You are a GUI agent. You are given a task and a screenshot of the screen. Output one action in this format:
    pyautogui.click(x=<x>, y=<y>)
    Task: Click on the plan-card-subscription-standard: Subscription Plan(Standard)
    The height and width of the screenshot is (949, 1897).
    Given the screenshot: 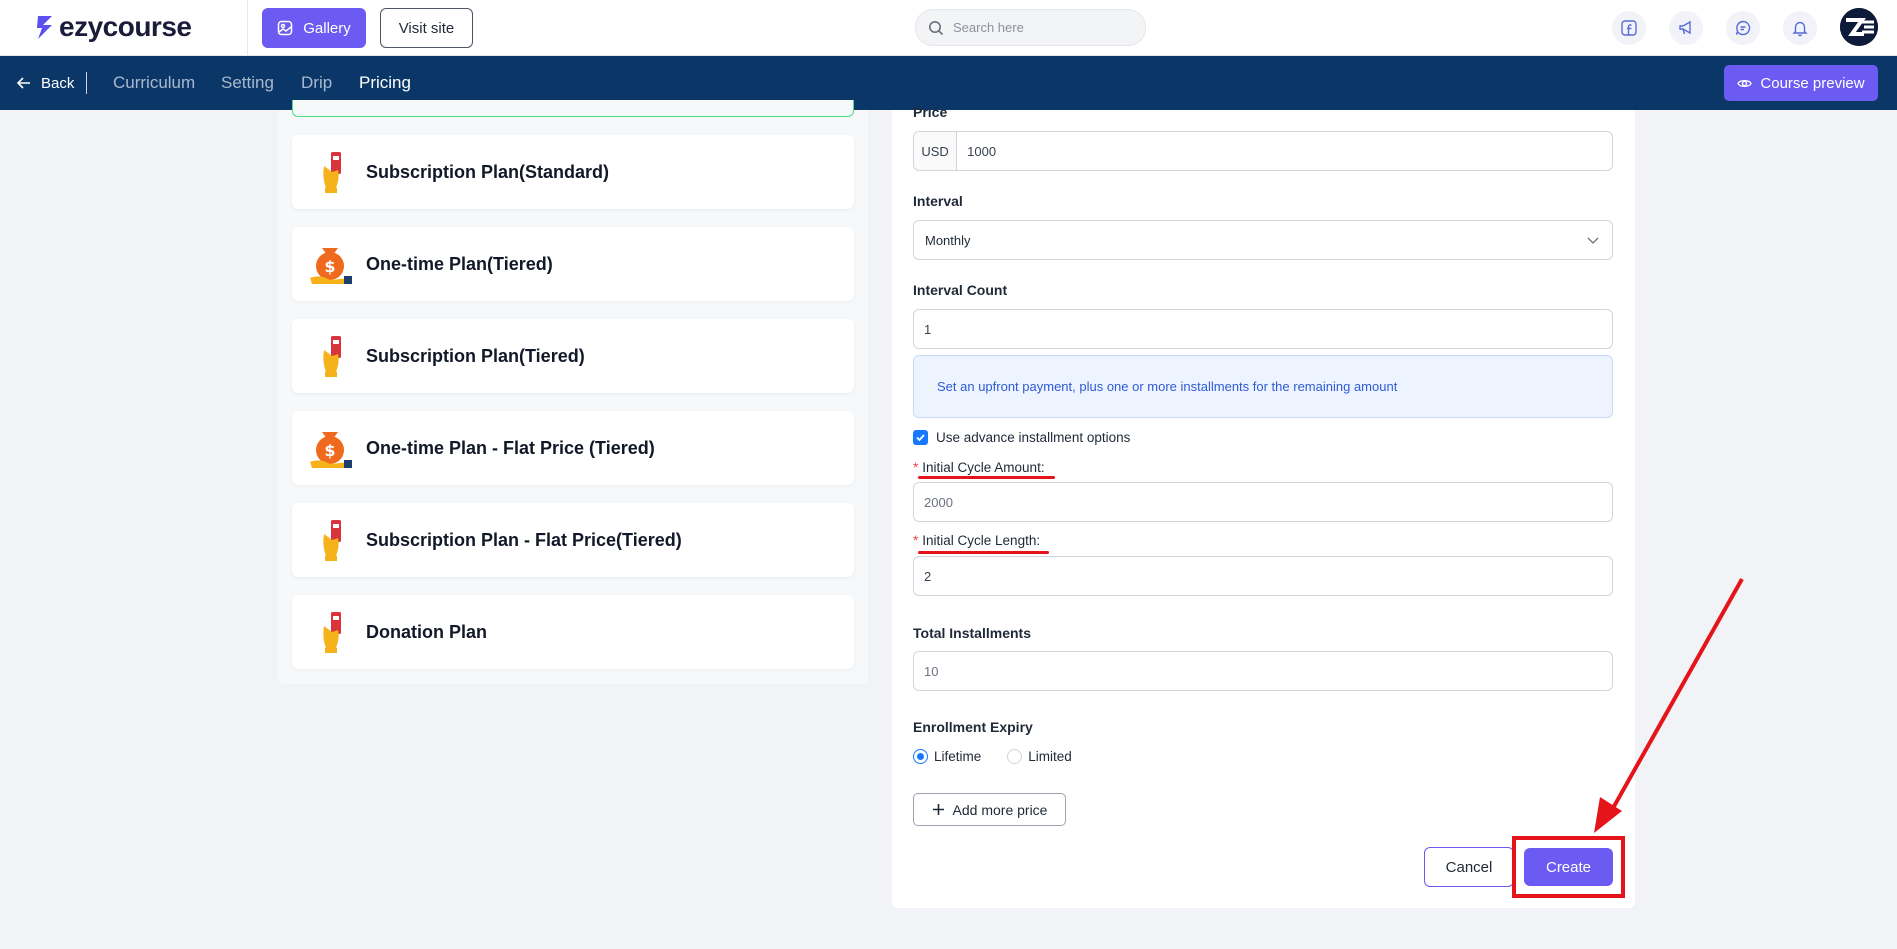 What is the action you would take?
    pyautogui.click(x=573, y=172)
    